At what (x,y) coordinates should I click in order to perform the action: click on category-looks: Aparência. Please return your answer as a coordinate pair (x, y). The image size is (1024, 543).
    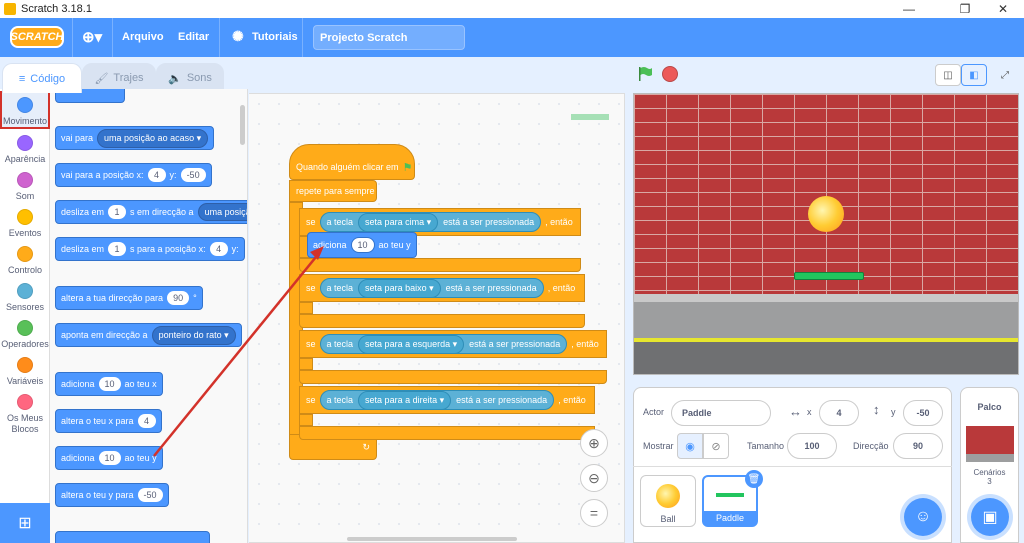
    Looking at the image, I should click on (25, 149).